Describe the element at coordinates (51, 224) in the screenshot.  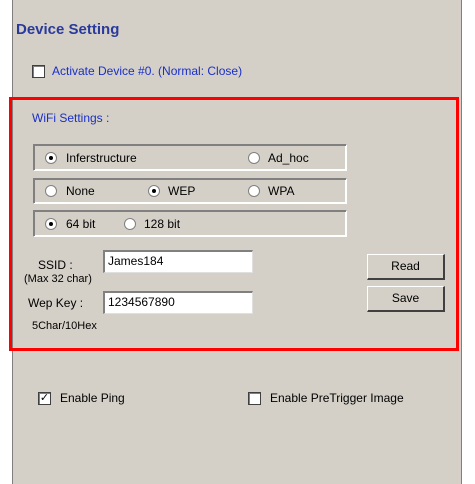
I see `radio-64bit` at that location.